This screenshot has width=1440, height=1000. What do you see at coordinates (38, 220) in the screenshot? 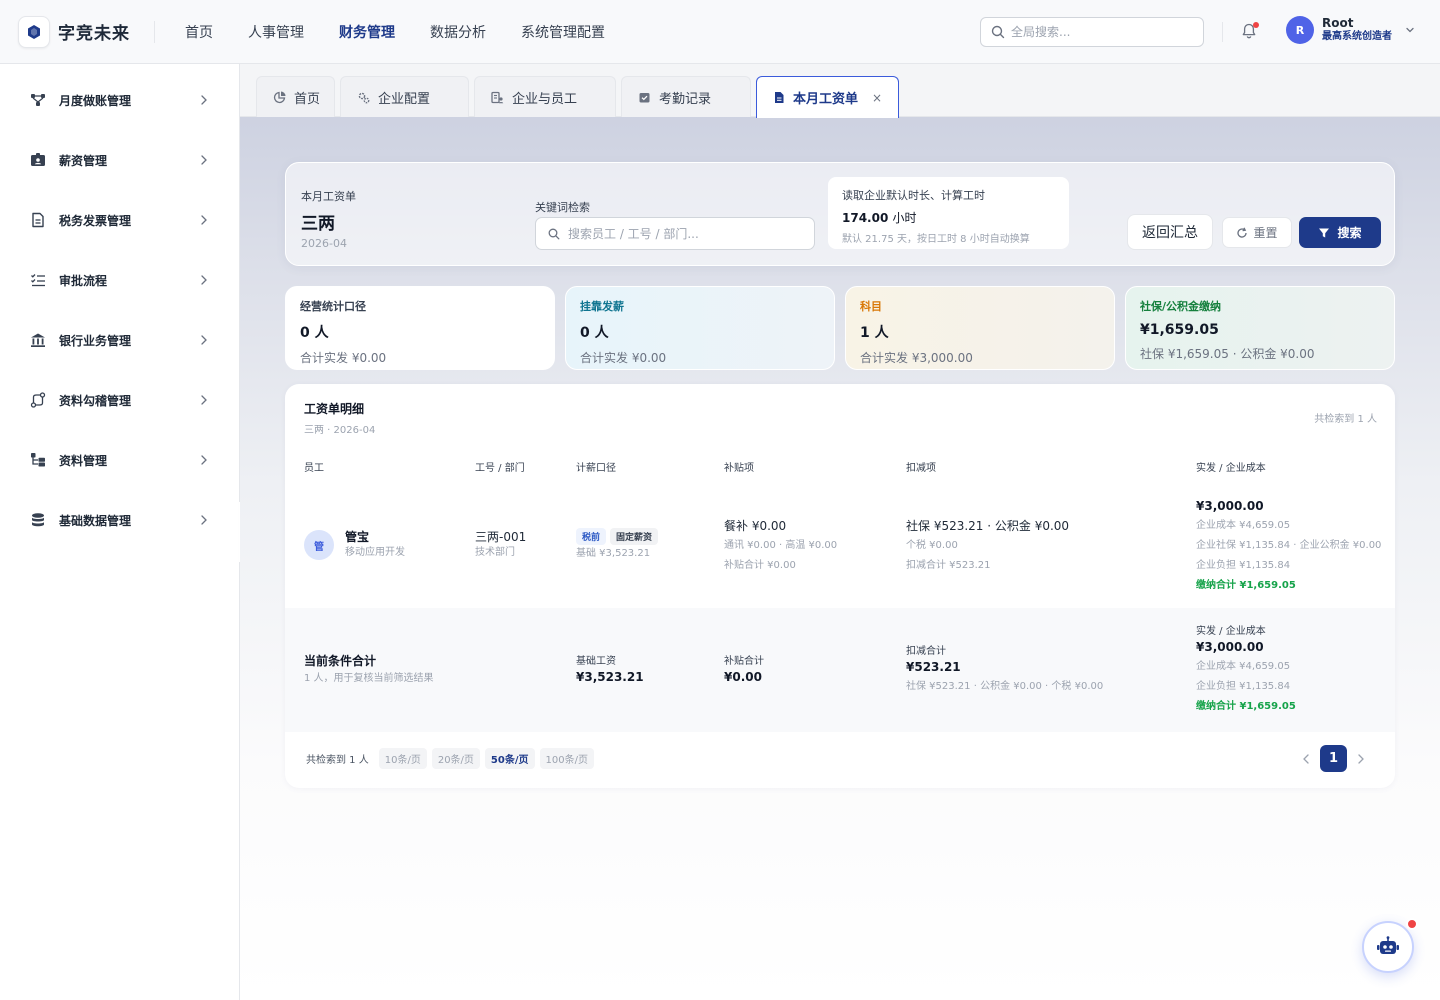
I see `document-icon` at bounding box center [38, 220].